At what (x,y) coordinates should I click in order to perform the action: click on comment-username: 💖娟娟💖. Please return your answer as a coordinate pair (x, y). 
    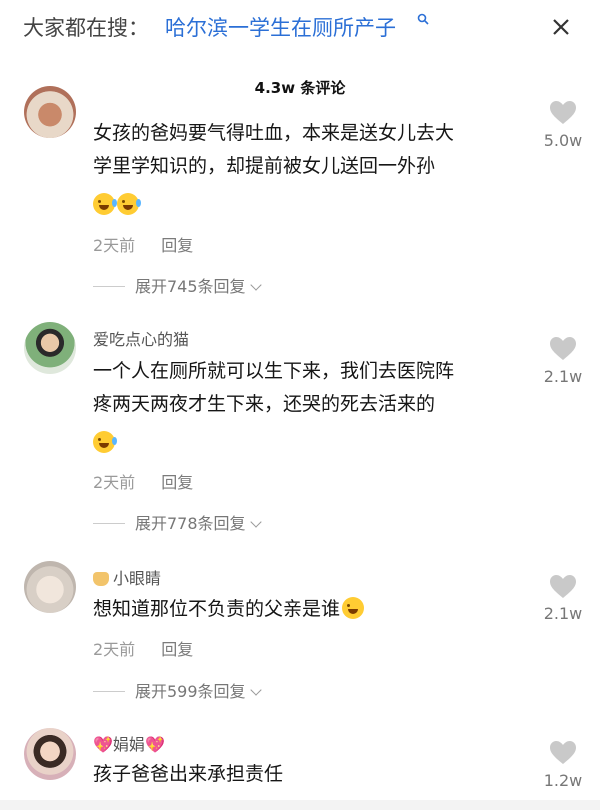
    Looking at the image, I should click on (129, 743).